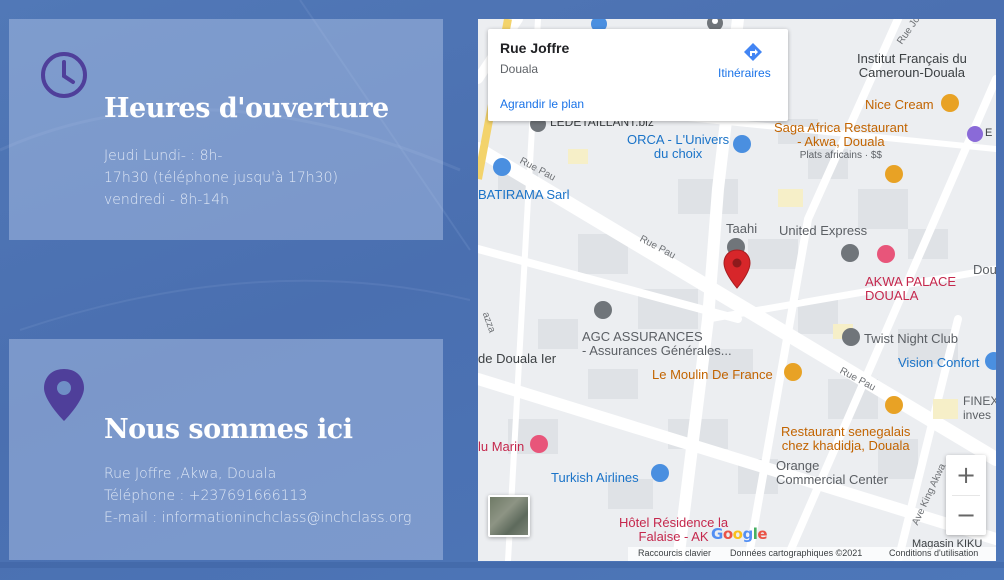  What do you see at coordinates (678, 153) in the screenshot?
I see `poi-label: du choix` at bounding box center [678, 153].